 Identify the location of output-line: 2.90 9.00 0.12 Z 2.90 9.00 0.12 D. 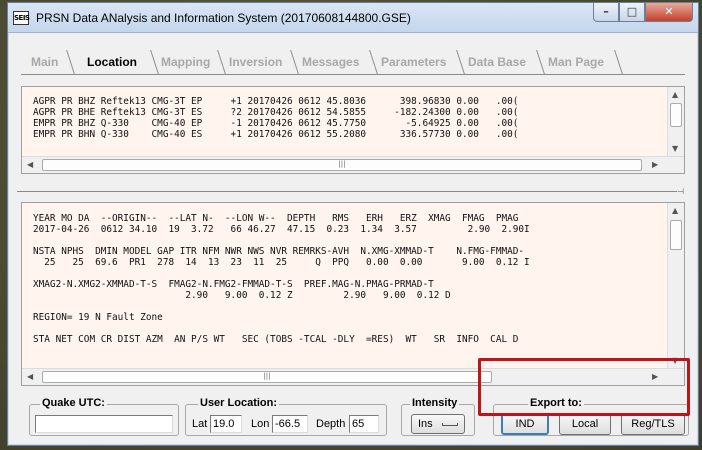
(242, 295).